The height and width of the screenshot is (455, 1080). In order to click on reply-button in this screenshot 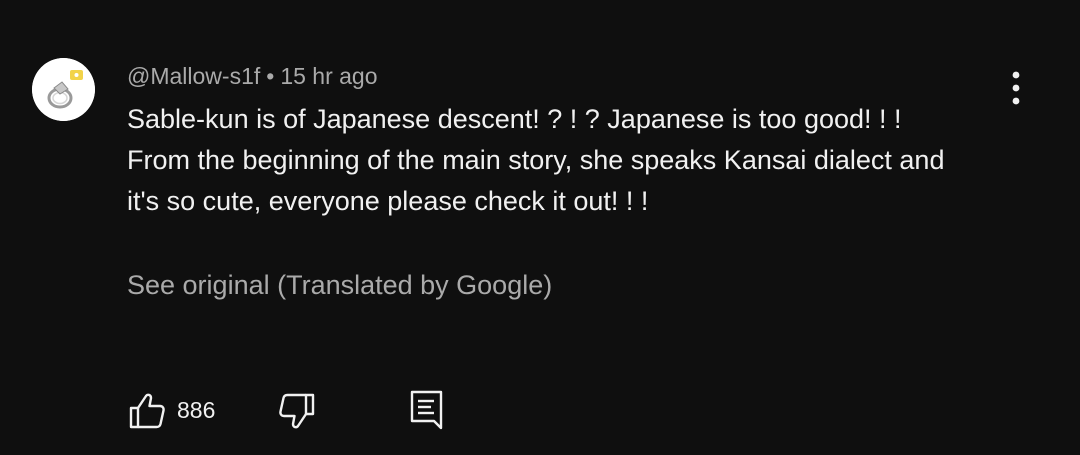, I will do `click(427, 410)`.